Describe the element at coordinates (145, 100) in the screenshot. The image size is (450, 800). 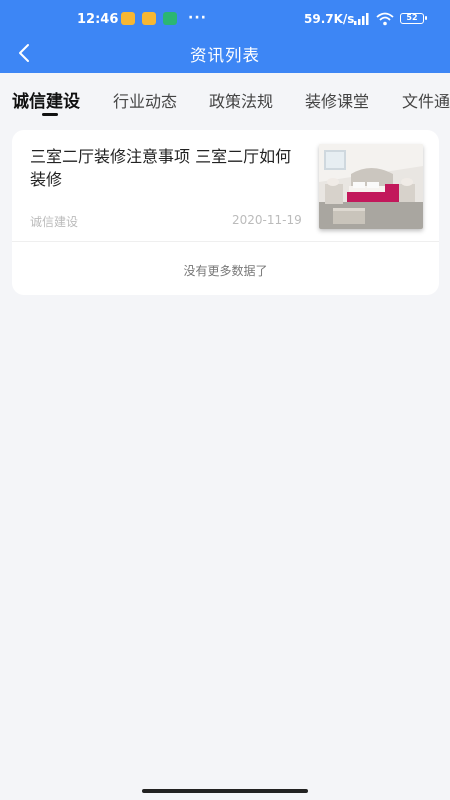
I see `tab-industry-news: 行业动态` at that location.